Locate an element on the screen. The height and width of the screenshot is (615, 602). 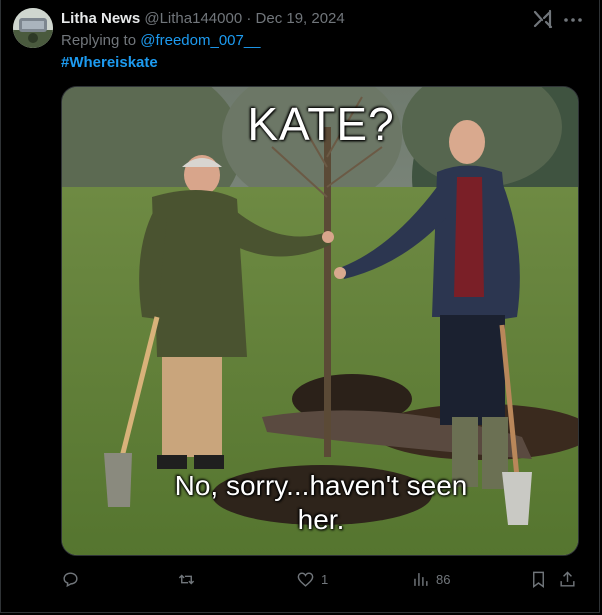
replying-prefix: Replying to is located at coordinates (99, 40).